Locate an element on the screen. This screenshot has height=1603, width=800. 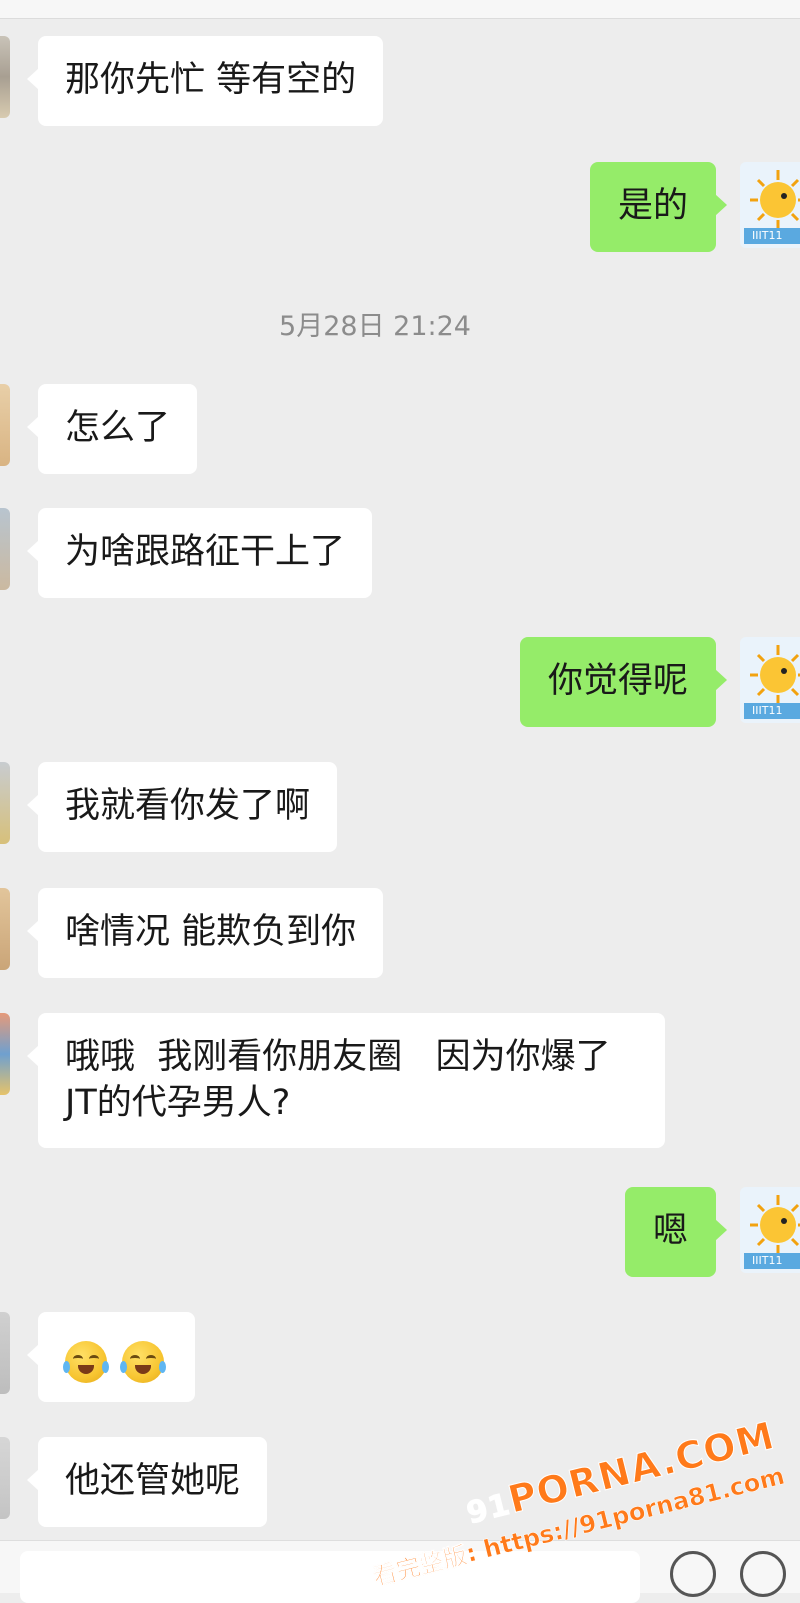
message-bubble-right: 是的 is located at coordinates (658, 207).